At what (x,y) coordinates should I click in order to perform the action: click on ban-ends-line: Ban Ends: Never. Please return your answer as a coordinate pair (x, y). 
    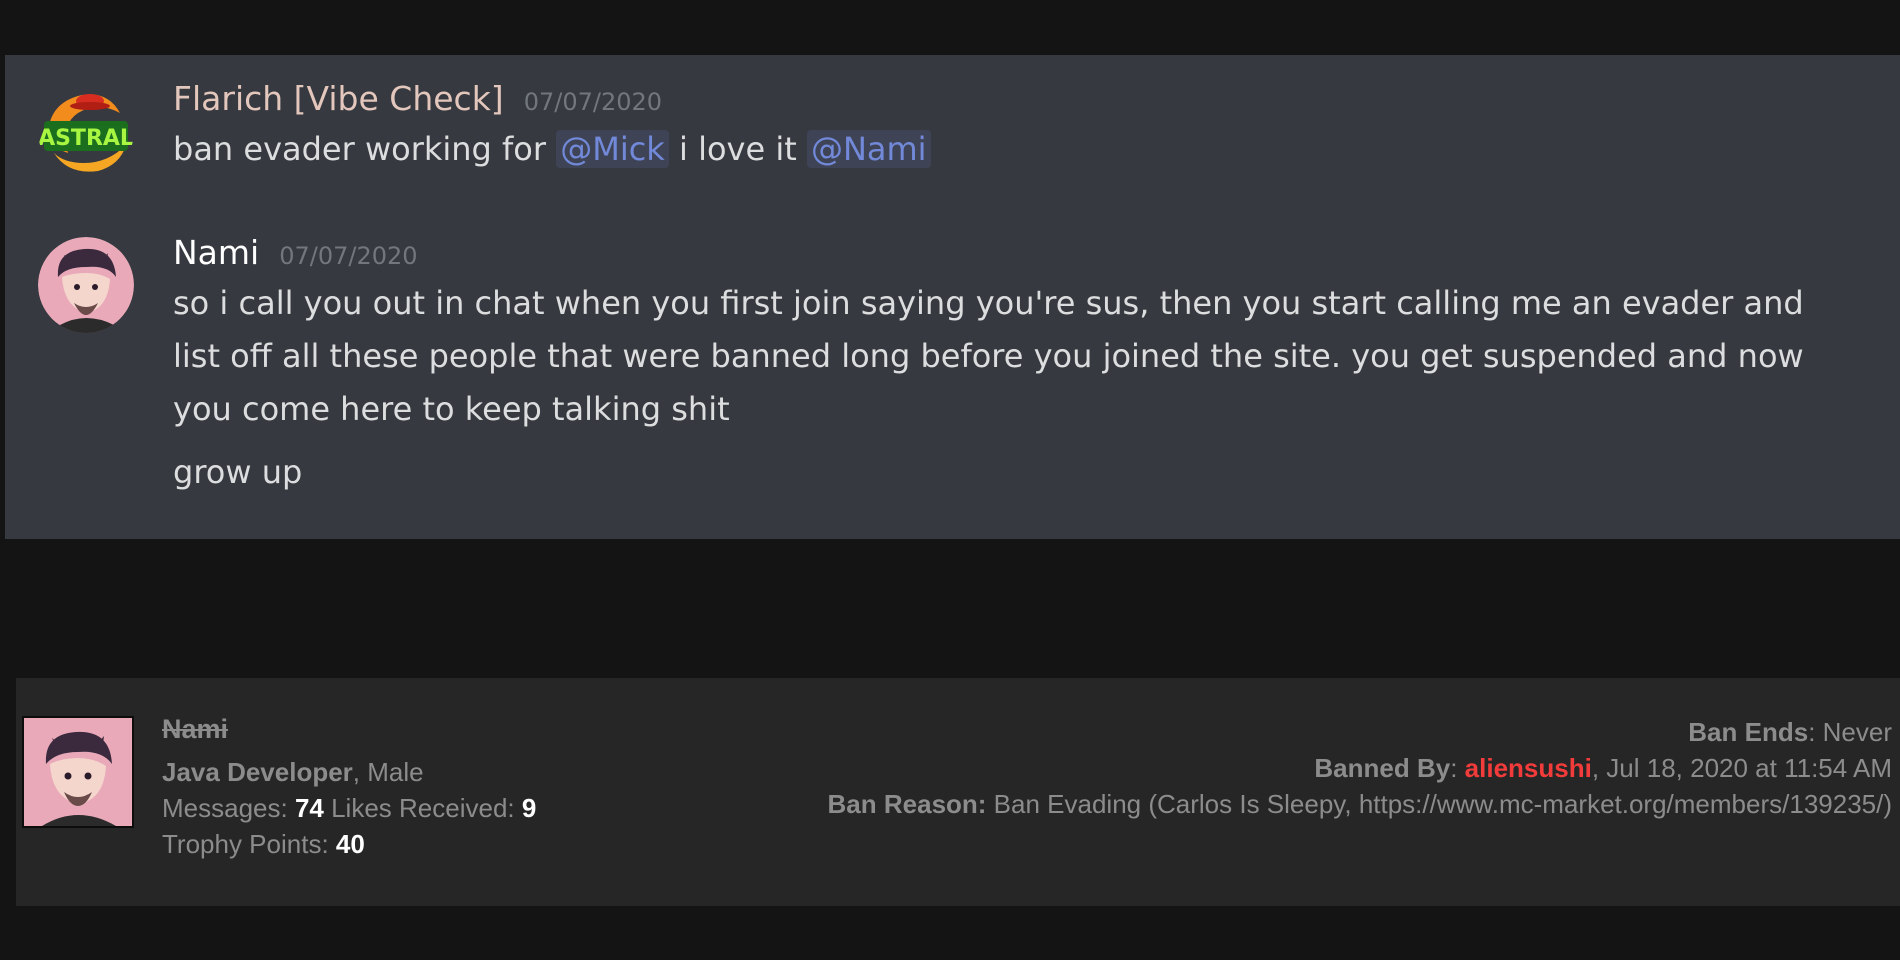
    Looking at the image, I should click on (1360, 732).